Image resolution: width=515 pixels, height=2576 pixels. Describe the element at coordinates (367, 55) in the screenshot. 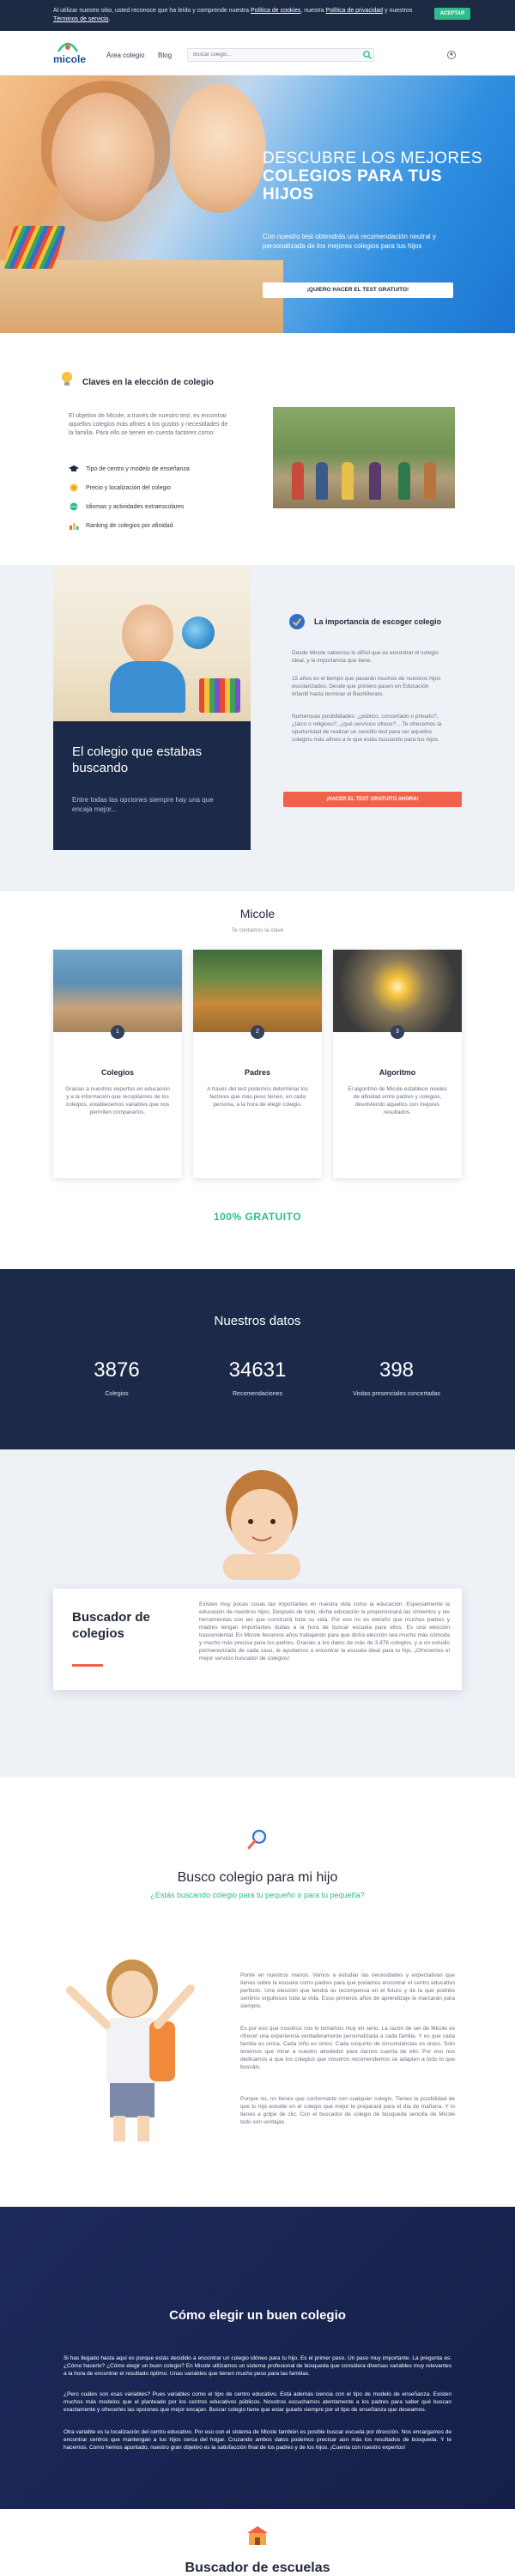

I see `search-icon` at that location.